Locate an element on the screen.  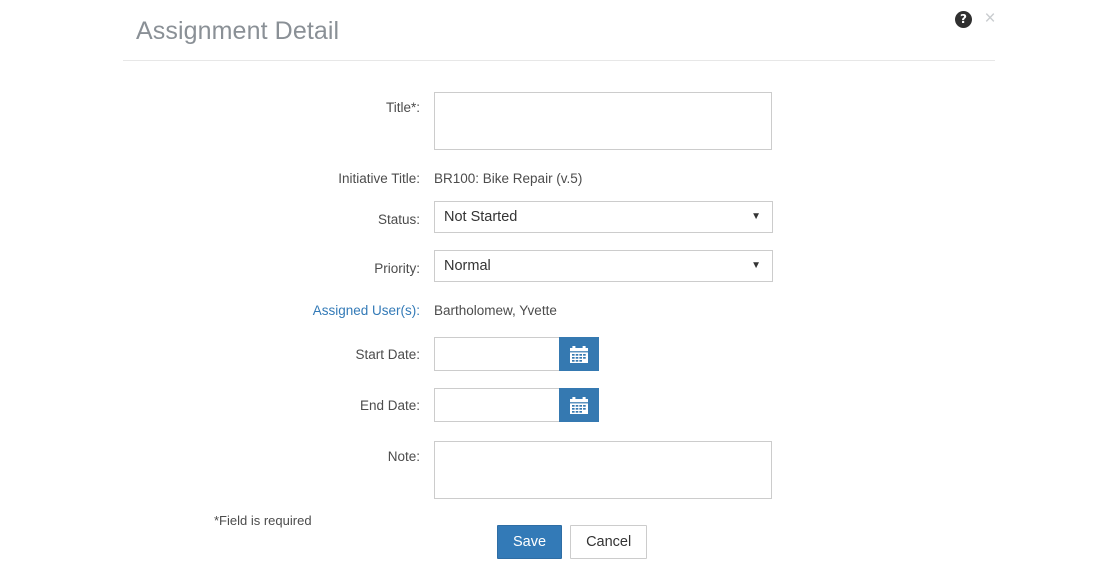
title-input is located at coordinates (603, 121).